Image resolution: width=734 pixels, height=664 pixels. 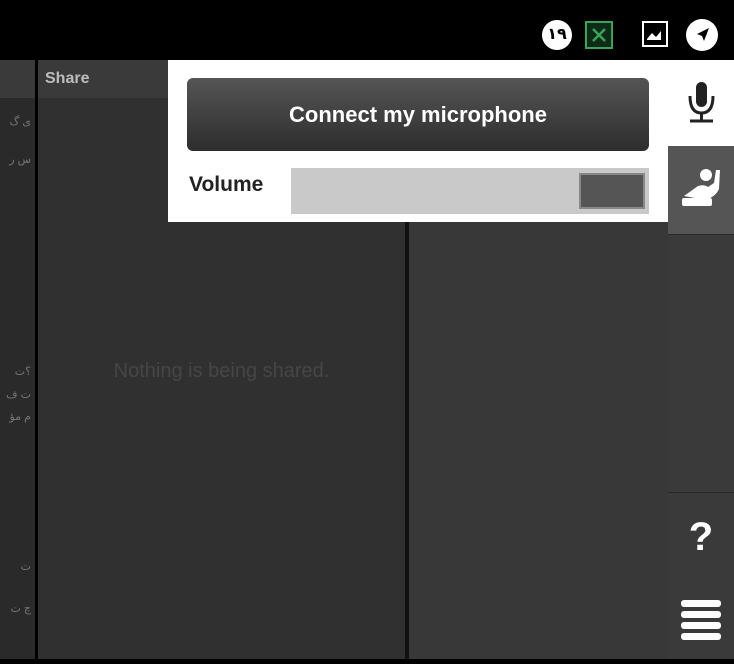 I want to click on left-panel-header, so click(x=17, y=79).